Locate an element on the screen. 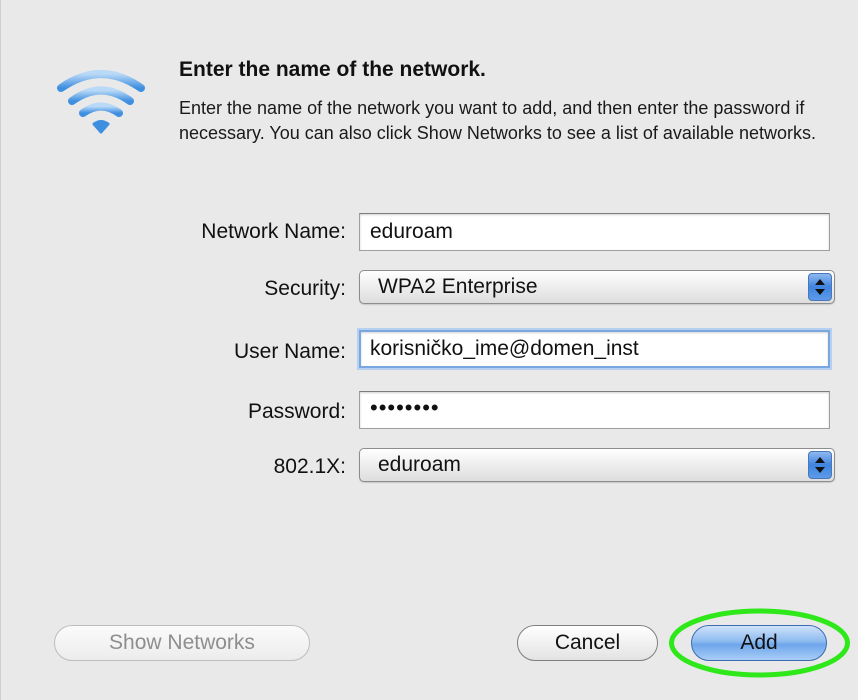 This screenshot has height=700, width=858. wifi-icon is located at coordinates (101, 102).